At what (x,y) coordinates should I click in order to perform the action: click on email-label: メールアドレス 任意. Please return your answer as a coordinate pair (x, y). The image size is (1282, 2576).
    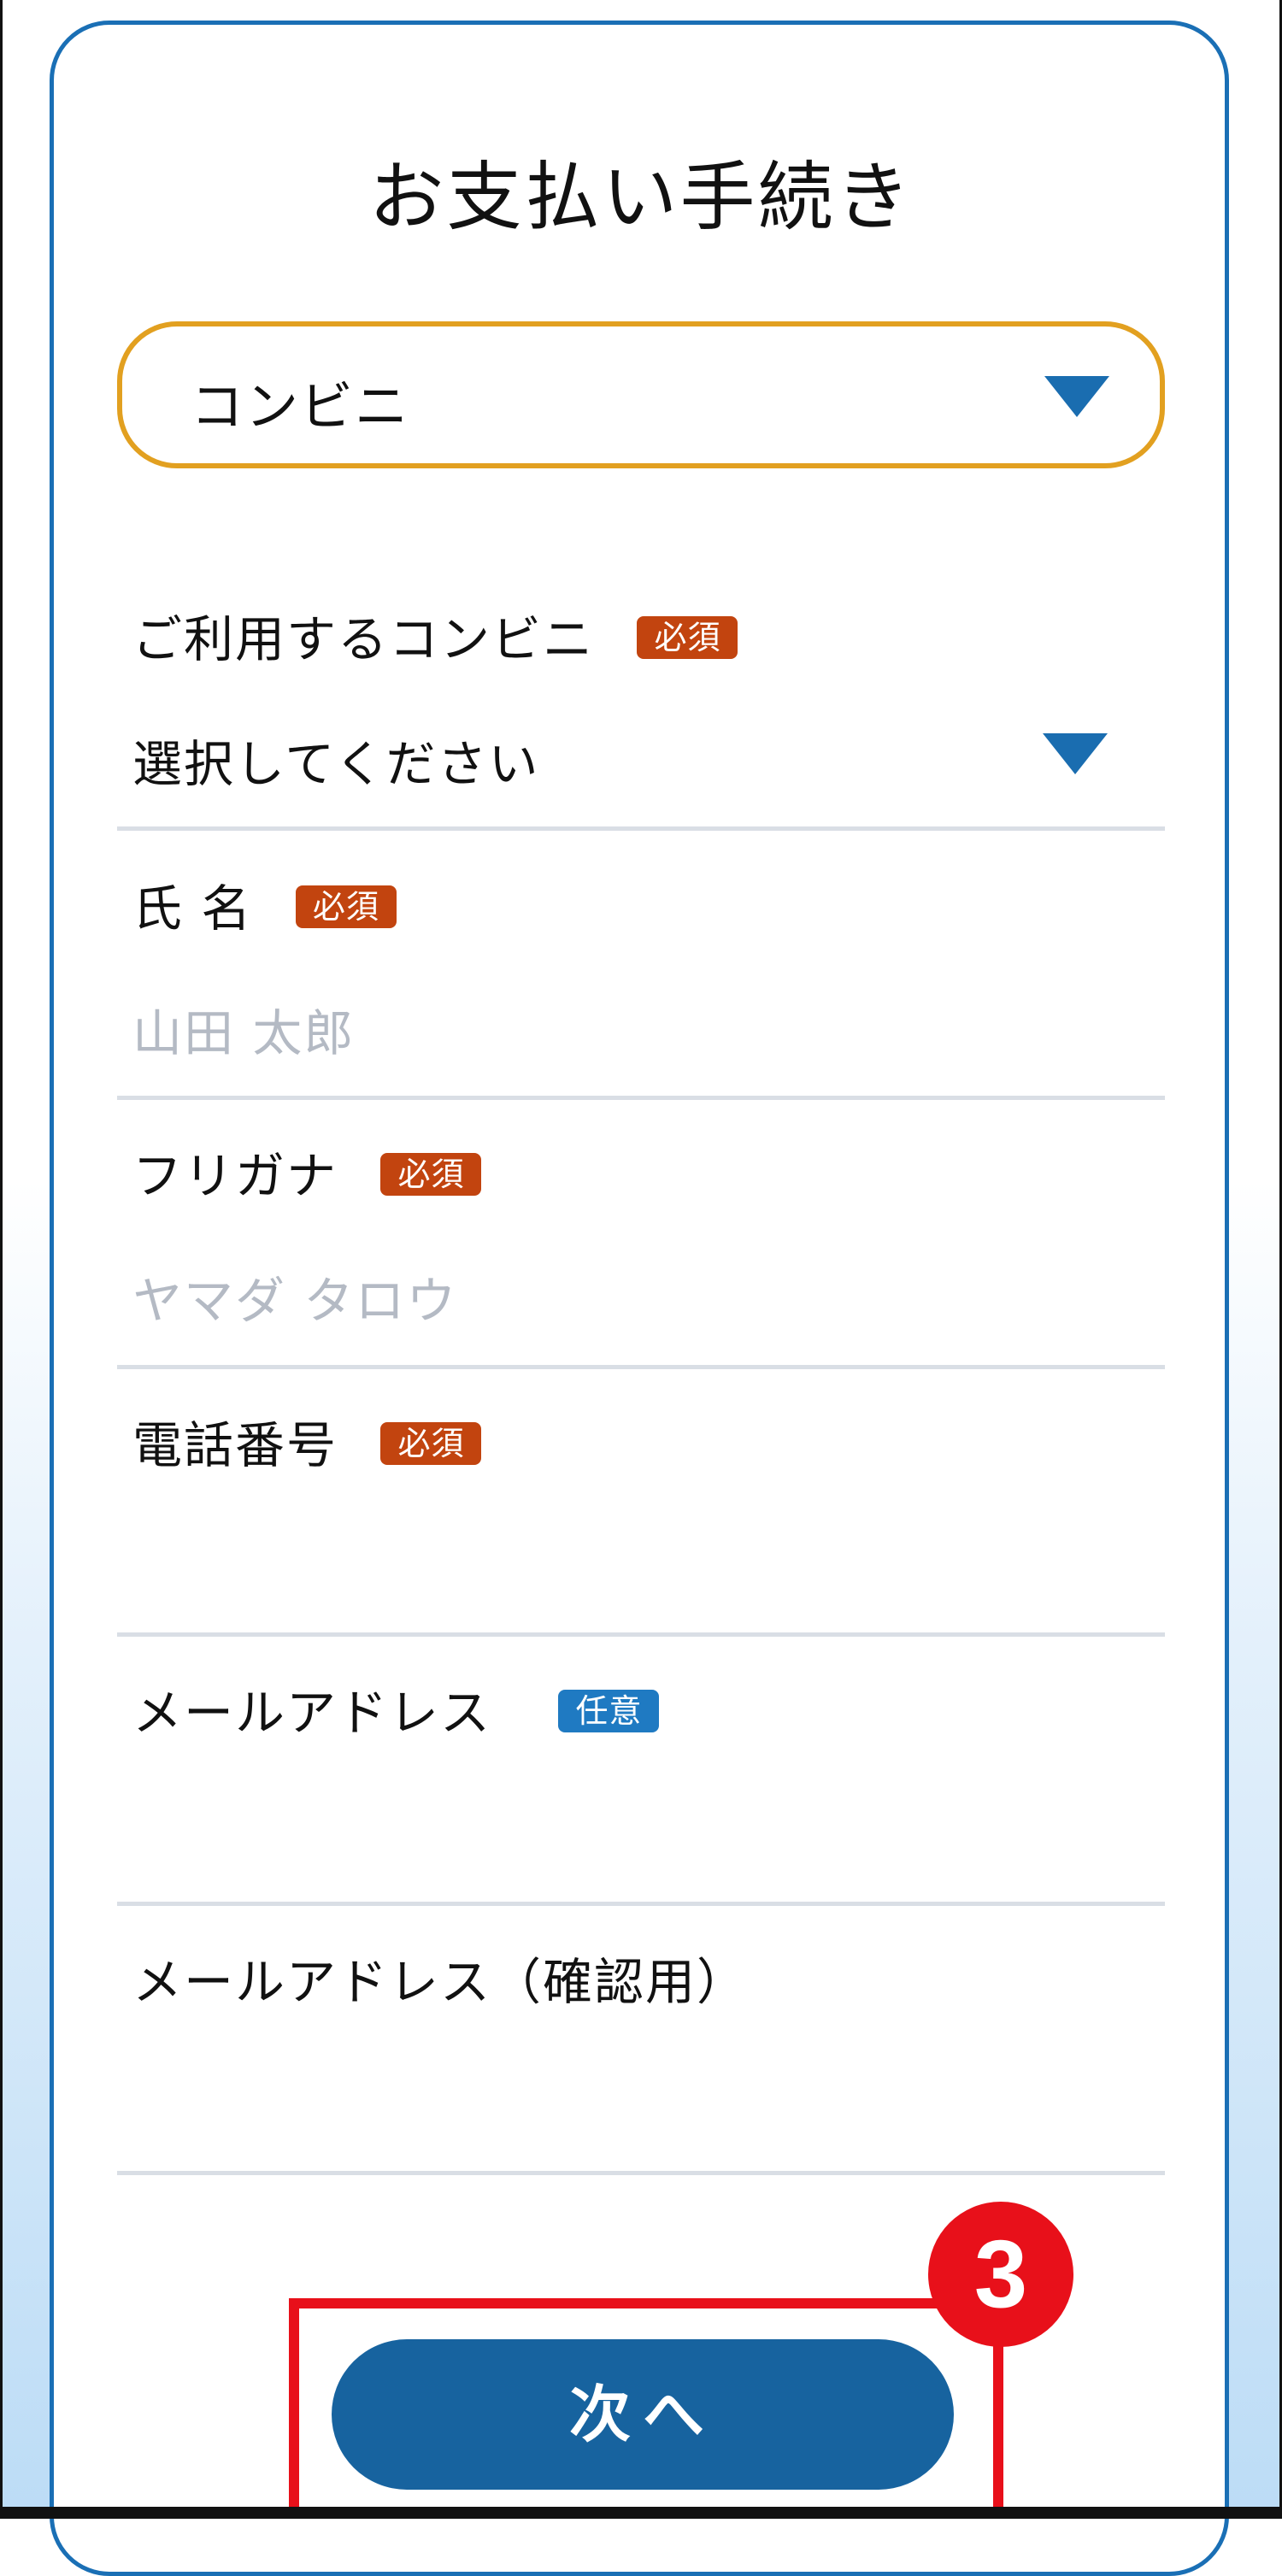
    Looking at the image, I should click on (396, 1713).